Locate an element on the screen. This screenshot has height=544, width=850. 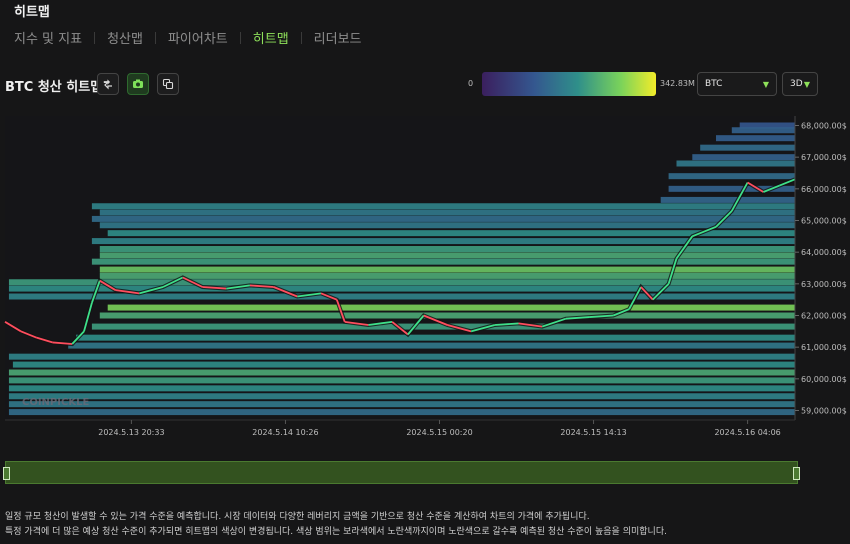
tab-leaderboard: 리더보드 is located at coordinates (338, 37).